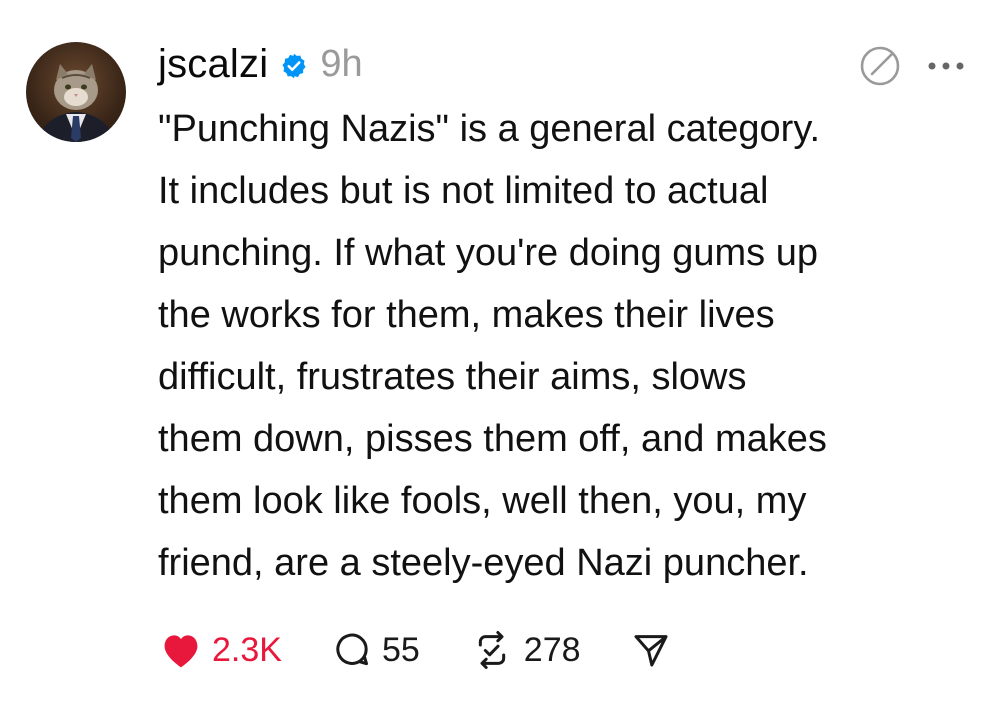 The width and height of the screenshot is (1000, 709). I want to click on username: jscalzi, so click(213, 64).